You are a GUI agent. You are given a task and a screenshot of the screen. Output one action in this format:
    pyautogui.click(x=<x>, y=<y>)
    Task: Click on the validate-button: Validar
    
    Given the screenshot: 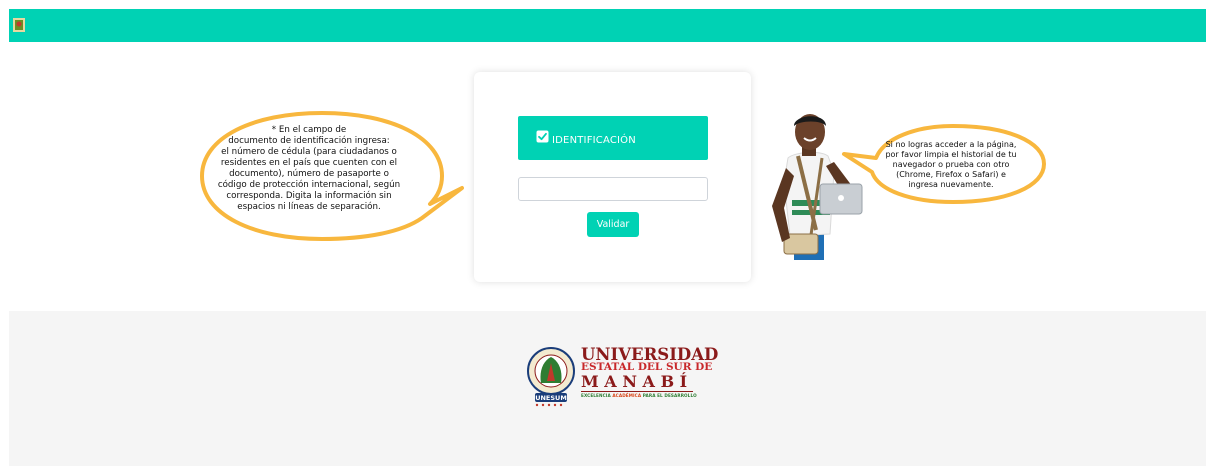 What is the action you would take?
    pyautogui.click(x=613, y=224)
    